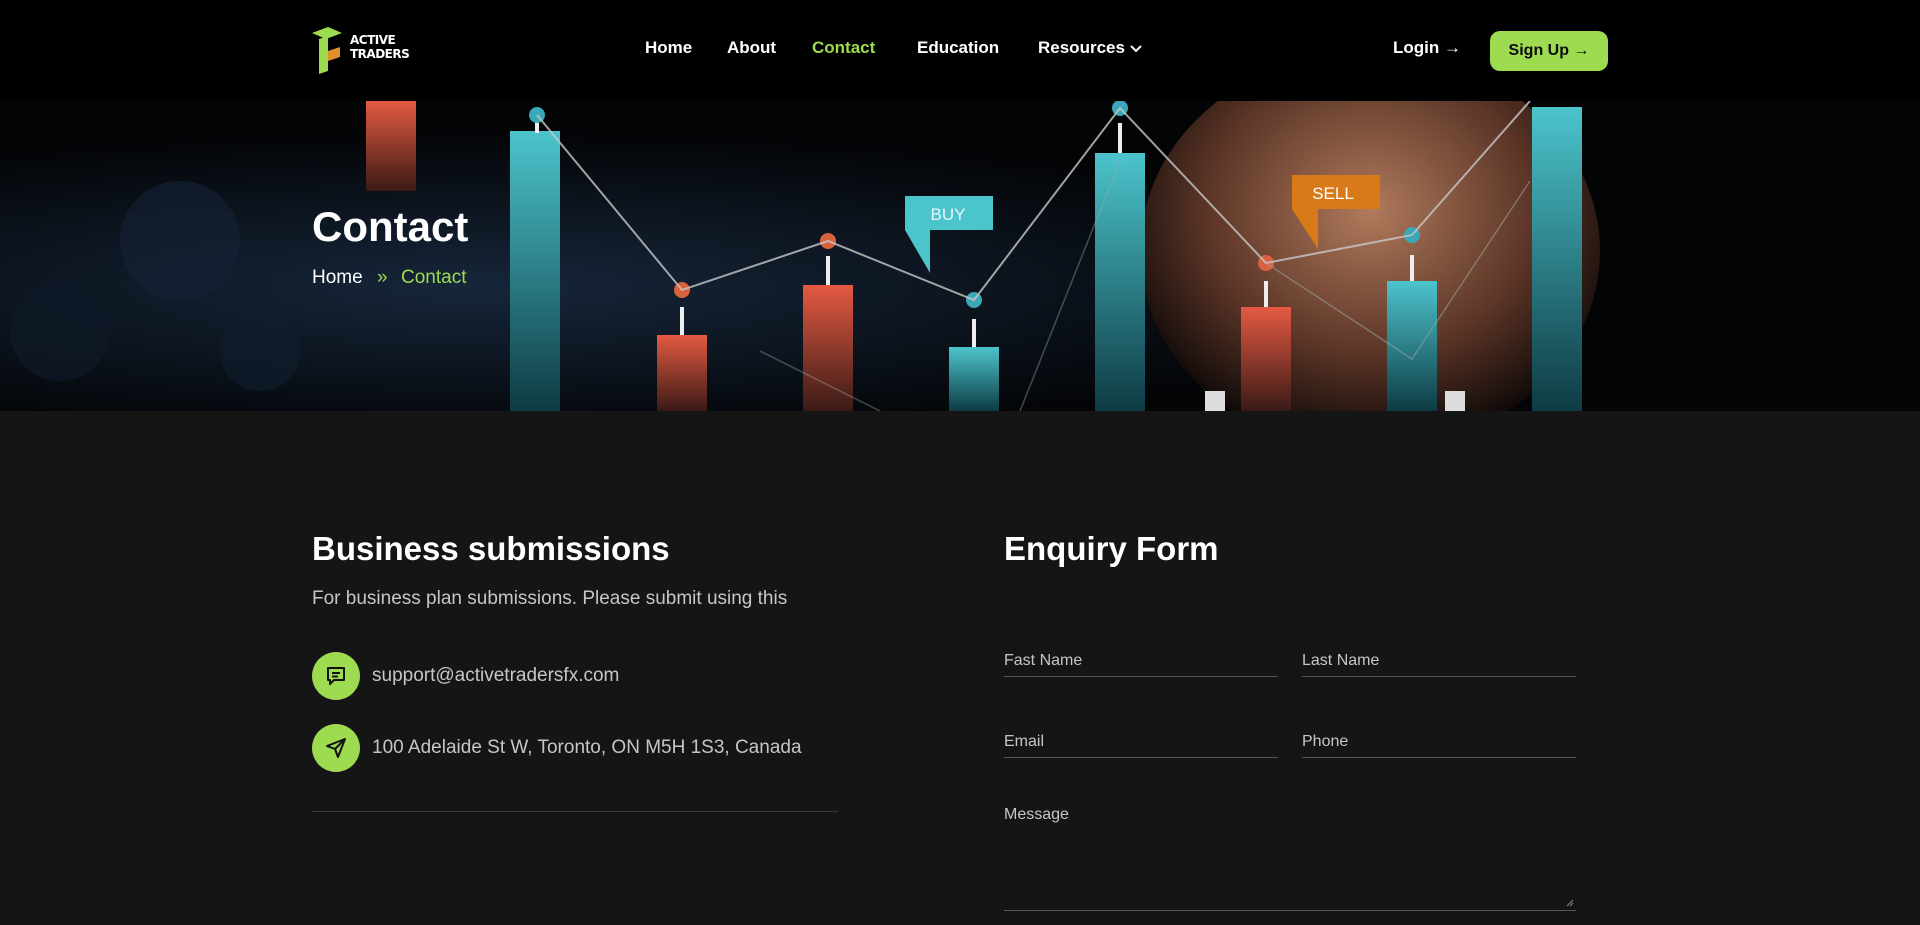 This screenshot has height=925, width=1920. Describe the element at coordinates (491, 548) in the screenshot. I see `business-submissions-heading: Business submissions` at that location.